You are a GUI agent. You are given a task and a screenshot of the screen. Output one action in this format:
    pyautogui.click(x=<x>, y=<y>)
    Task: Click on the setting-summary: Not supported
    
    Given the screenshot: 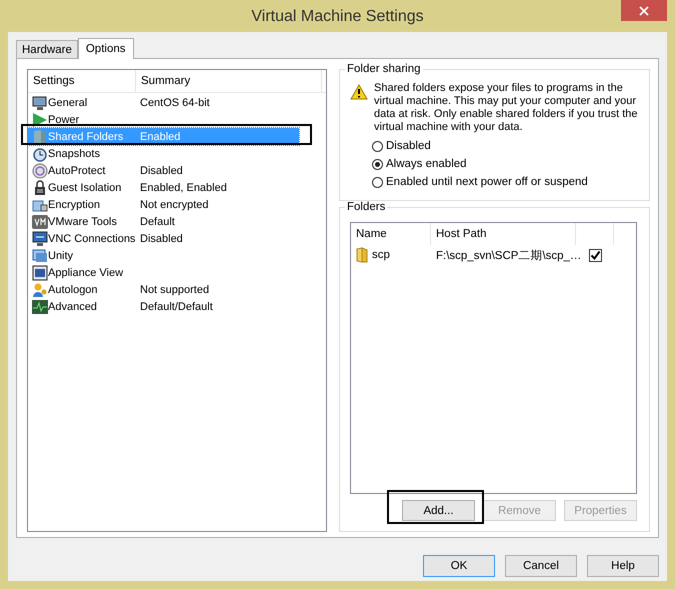 What is the action you would take?
    pyautogui.click(x=175, y=290)
    